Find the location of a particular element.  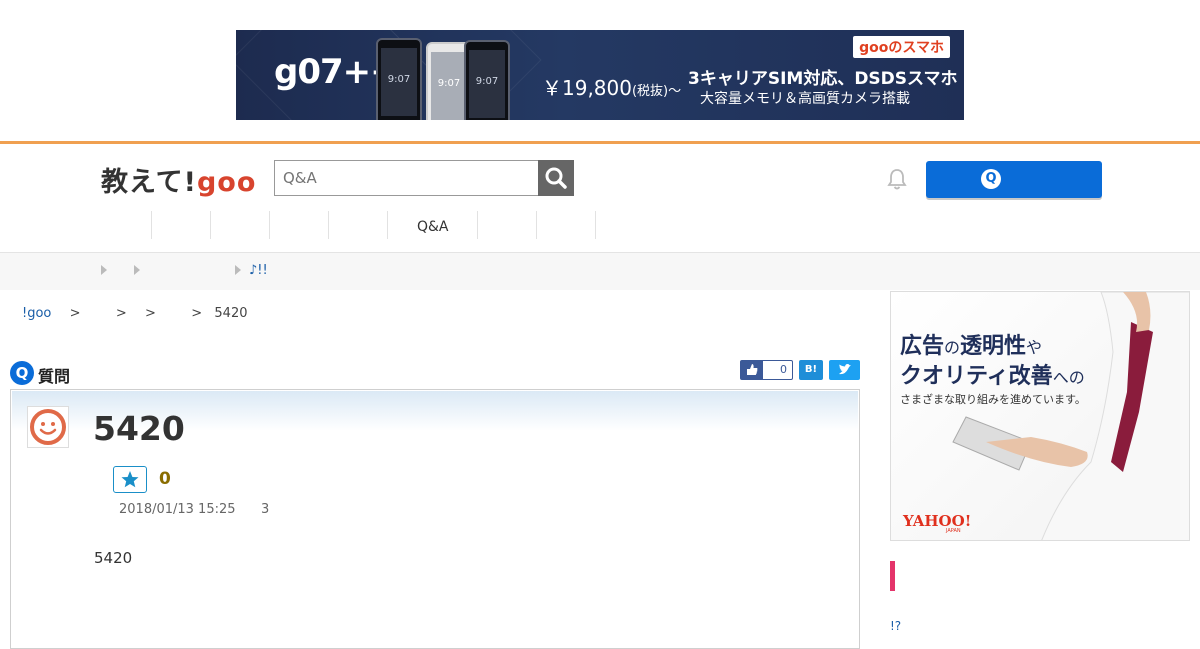

ad-headline: 3キャリアSIM対応、DSDSスマホ is located at coordinates (823, 79).